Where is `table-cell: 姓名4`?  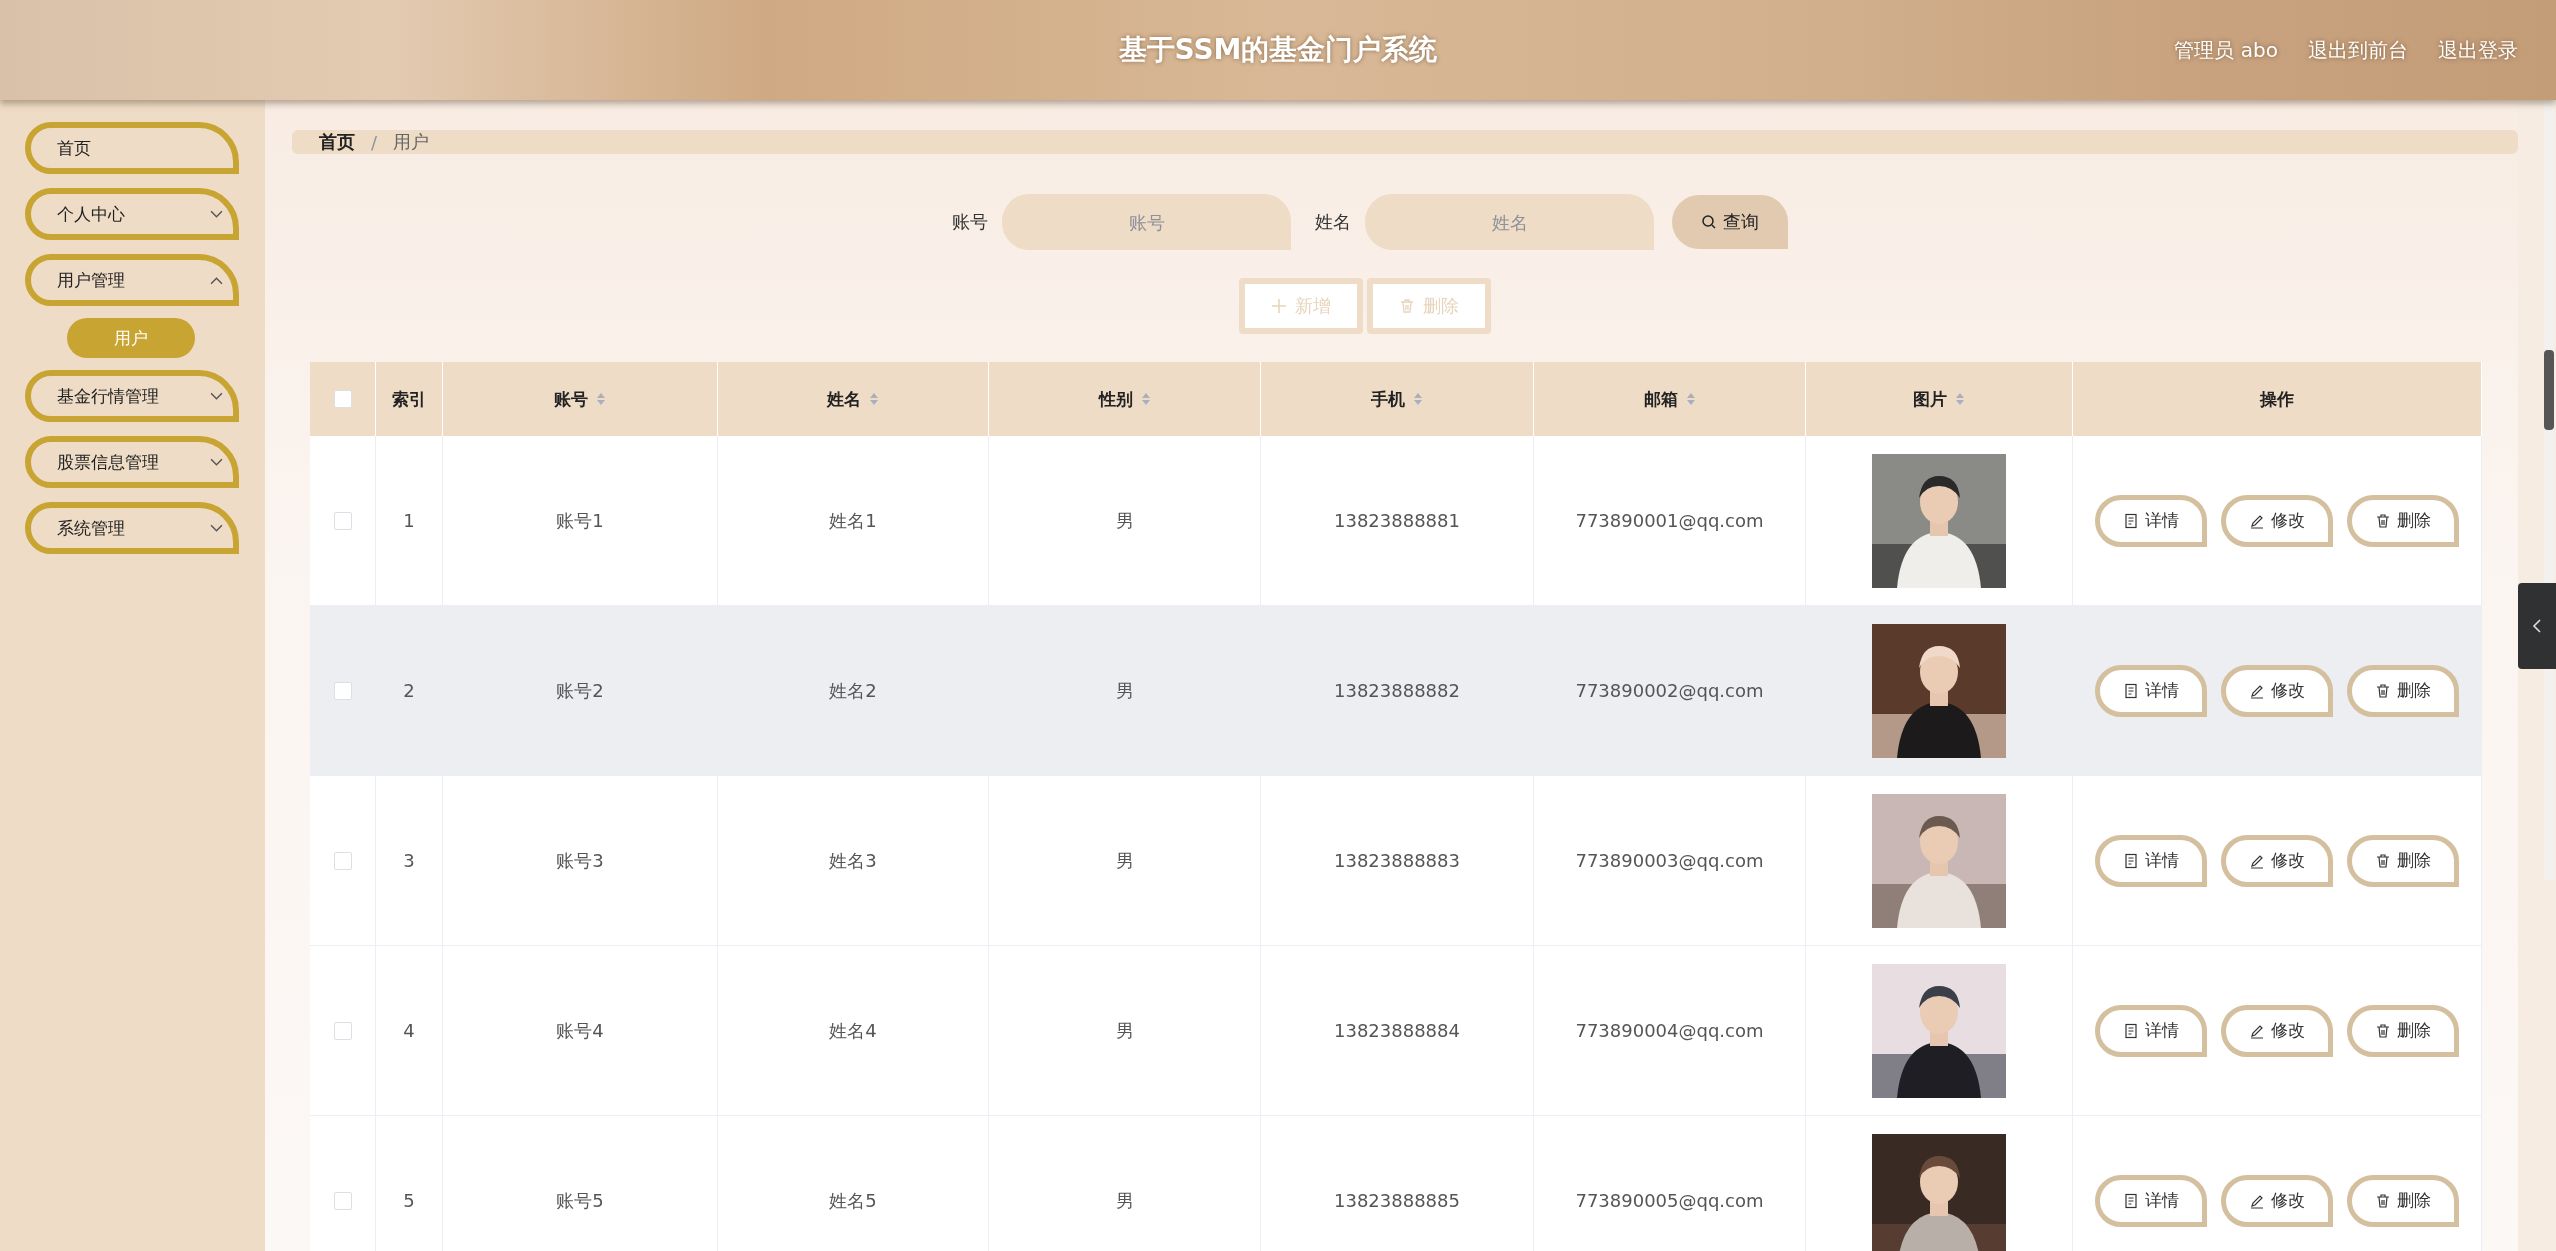 table-cell: 姓名4 is located at coordinates (853, 1030).